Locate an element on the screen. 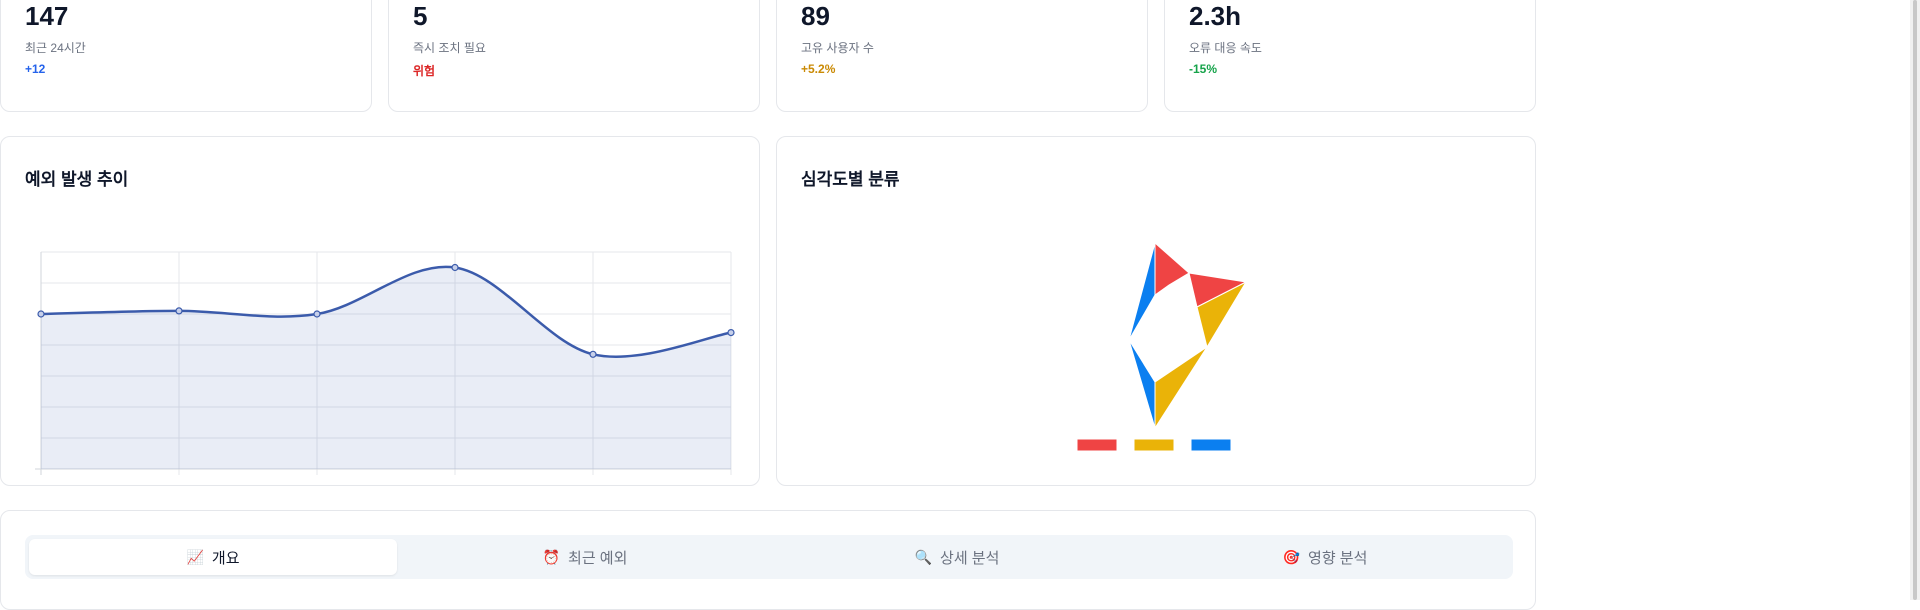 This screenshot has width=1920, height=610. stat-delta: 위험 is located at coordinates (424, 71).